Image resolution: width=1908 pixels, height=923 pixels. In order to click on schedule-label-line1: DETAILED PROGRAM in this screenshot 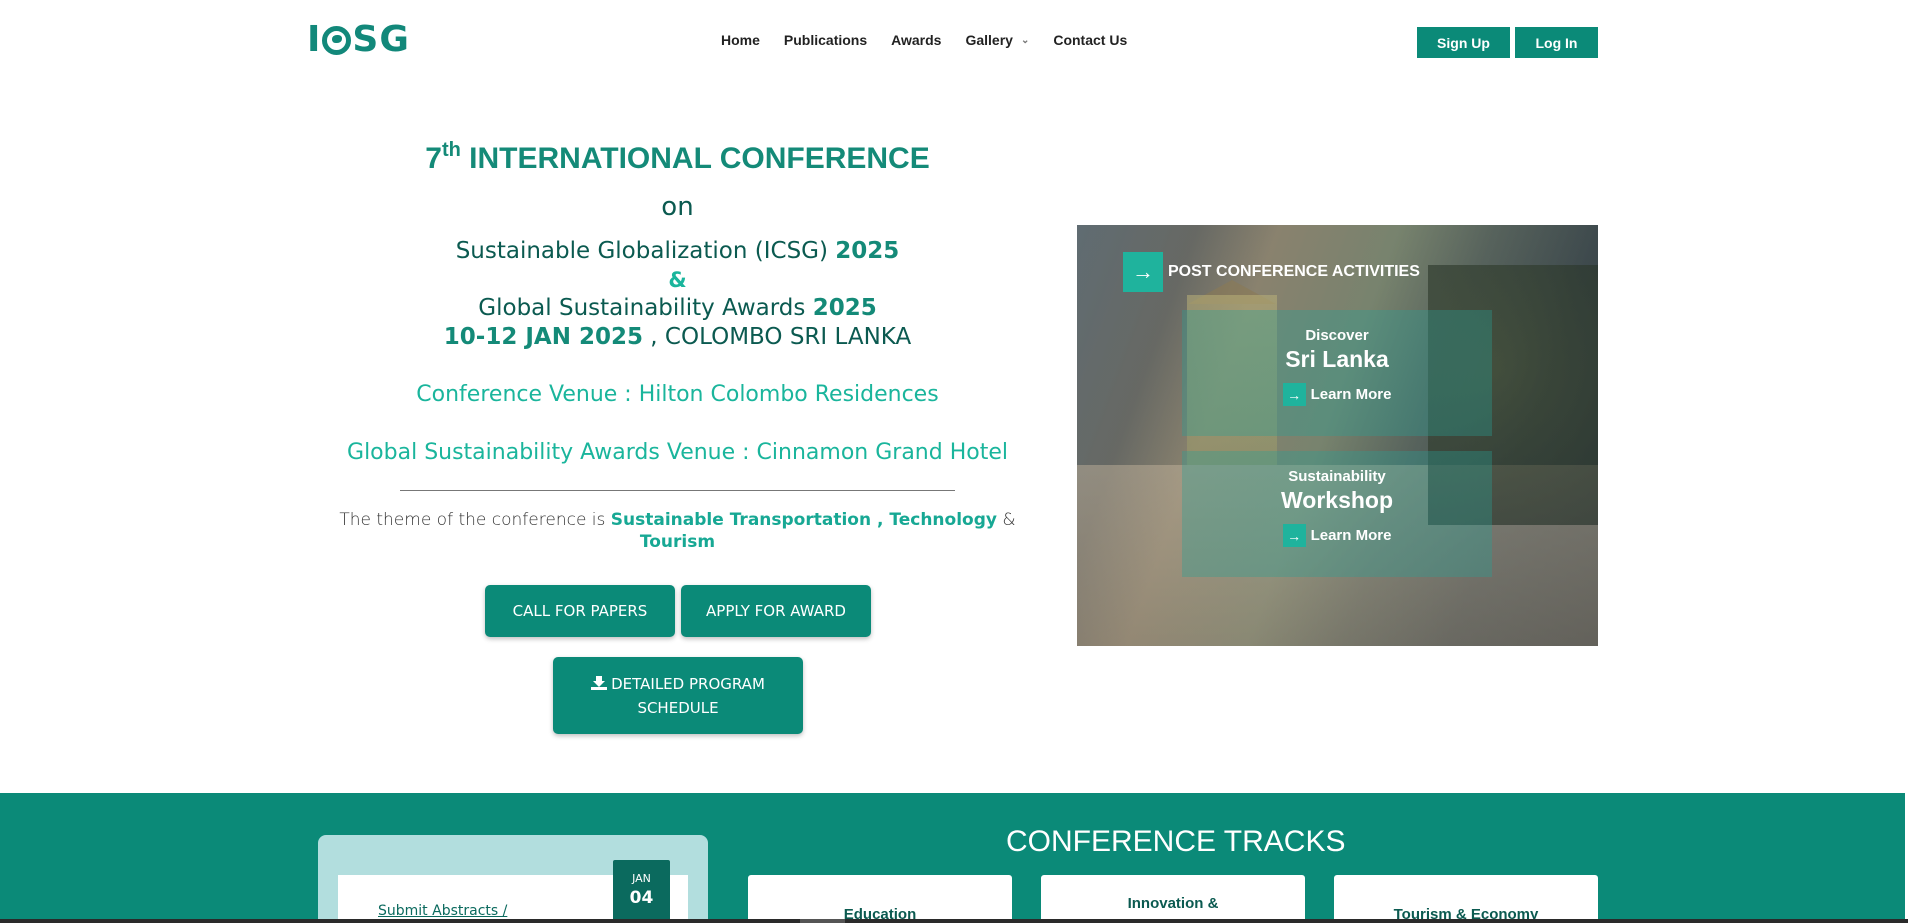, I will do `click(688, 683)`.